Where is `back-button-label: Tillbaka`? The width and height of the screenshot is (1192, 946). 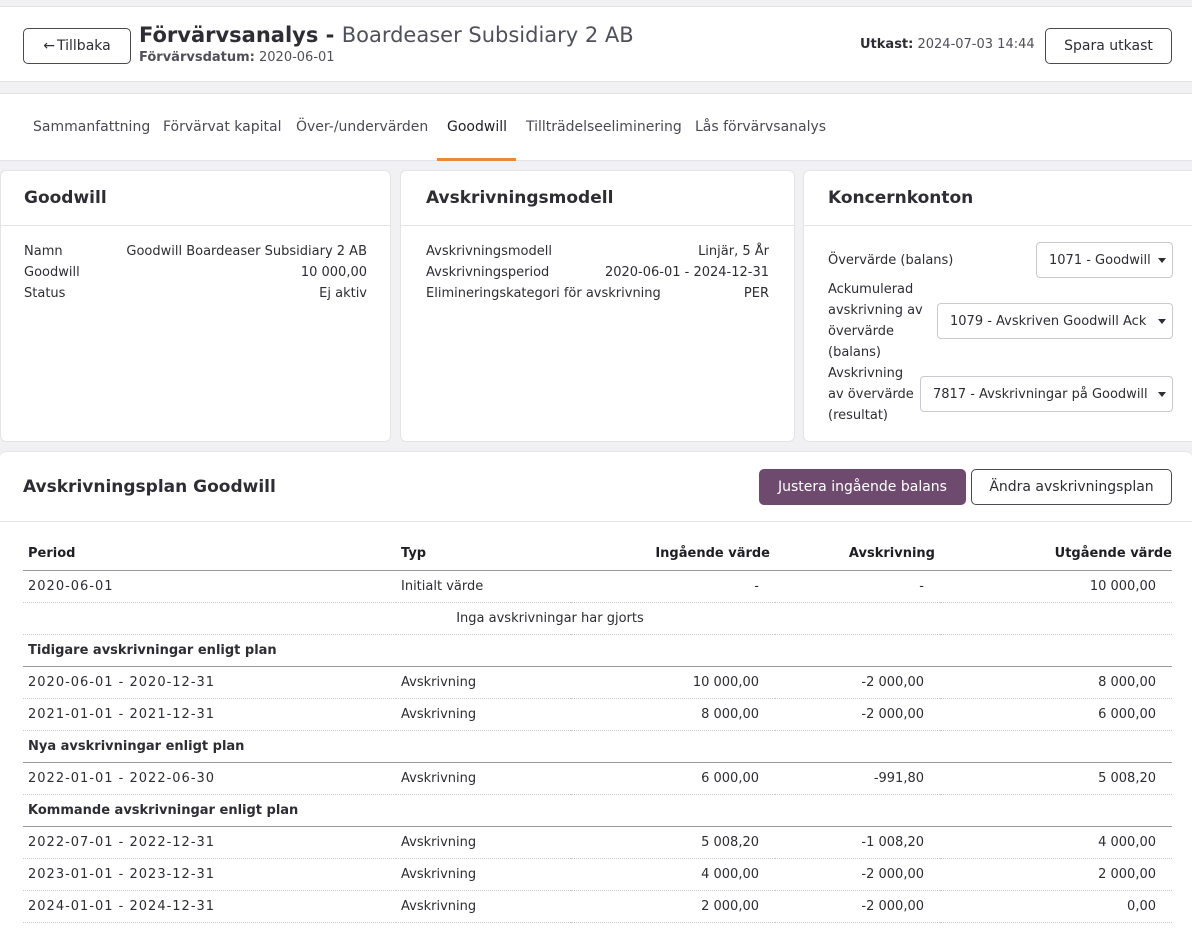
back-button-label: Tillbaka is located at coordinates (84, 46).